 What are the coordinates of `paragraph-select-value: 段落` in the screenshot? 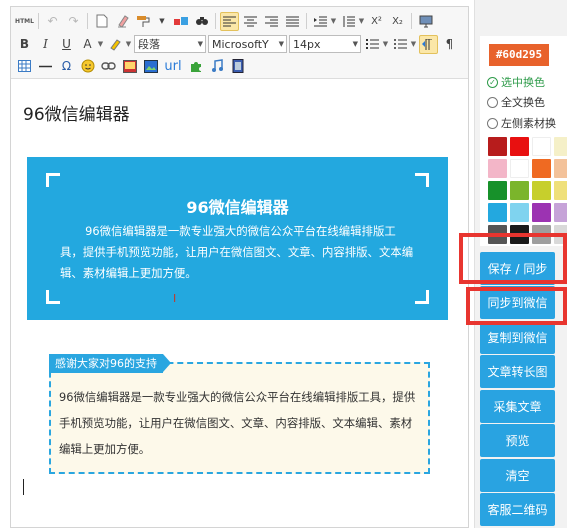 It's located at (149, 44).